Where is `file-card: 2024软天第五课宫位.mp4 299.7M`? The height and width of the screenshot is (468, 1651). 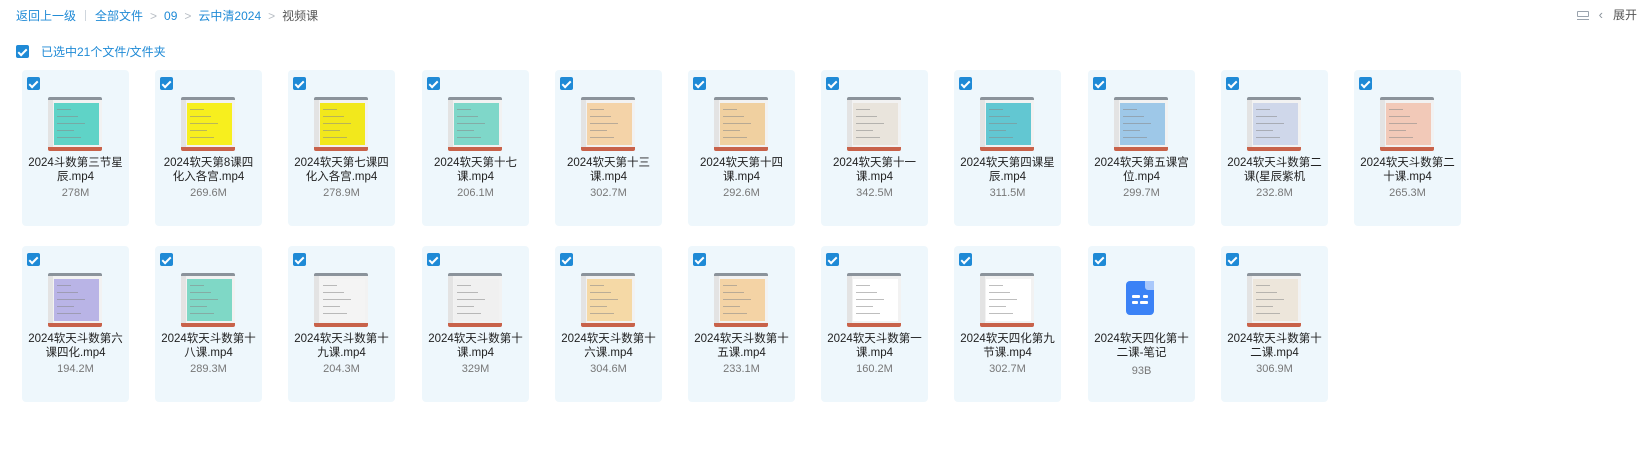
file-card: 2024软天第五课宫位.mp4 299.7M is located at coordinates (1141, 148).